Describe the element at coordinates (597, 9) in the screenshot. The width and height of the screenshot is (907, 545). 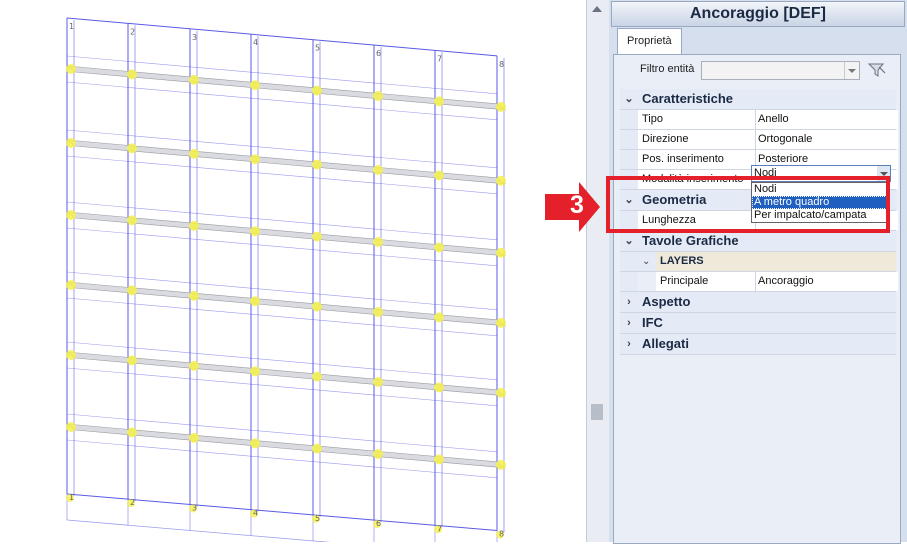
I see `scroll-up-icon` at that location.